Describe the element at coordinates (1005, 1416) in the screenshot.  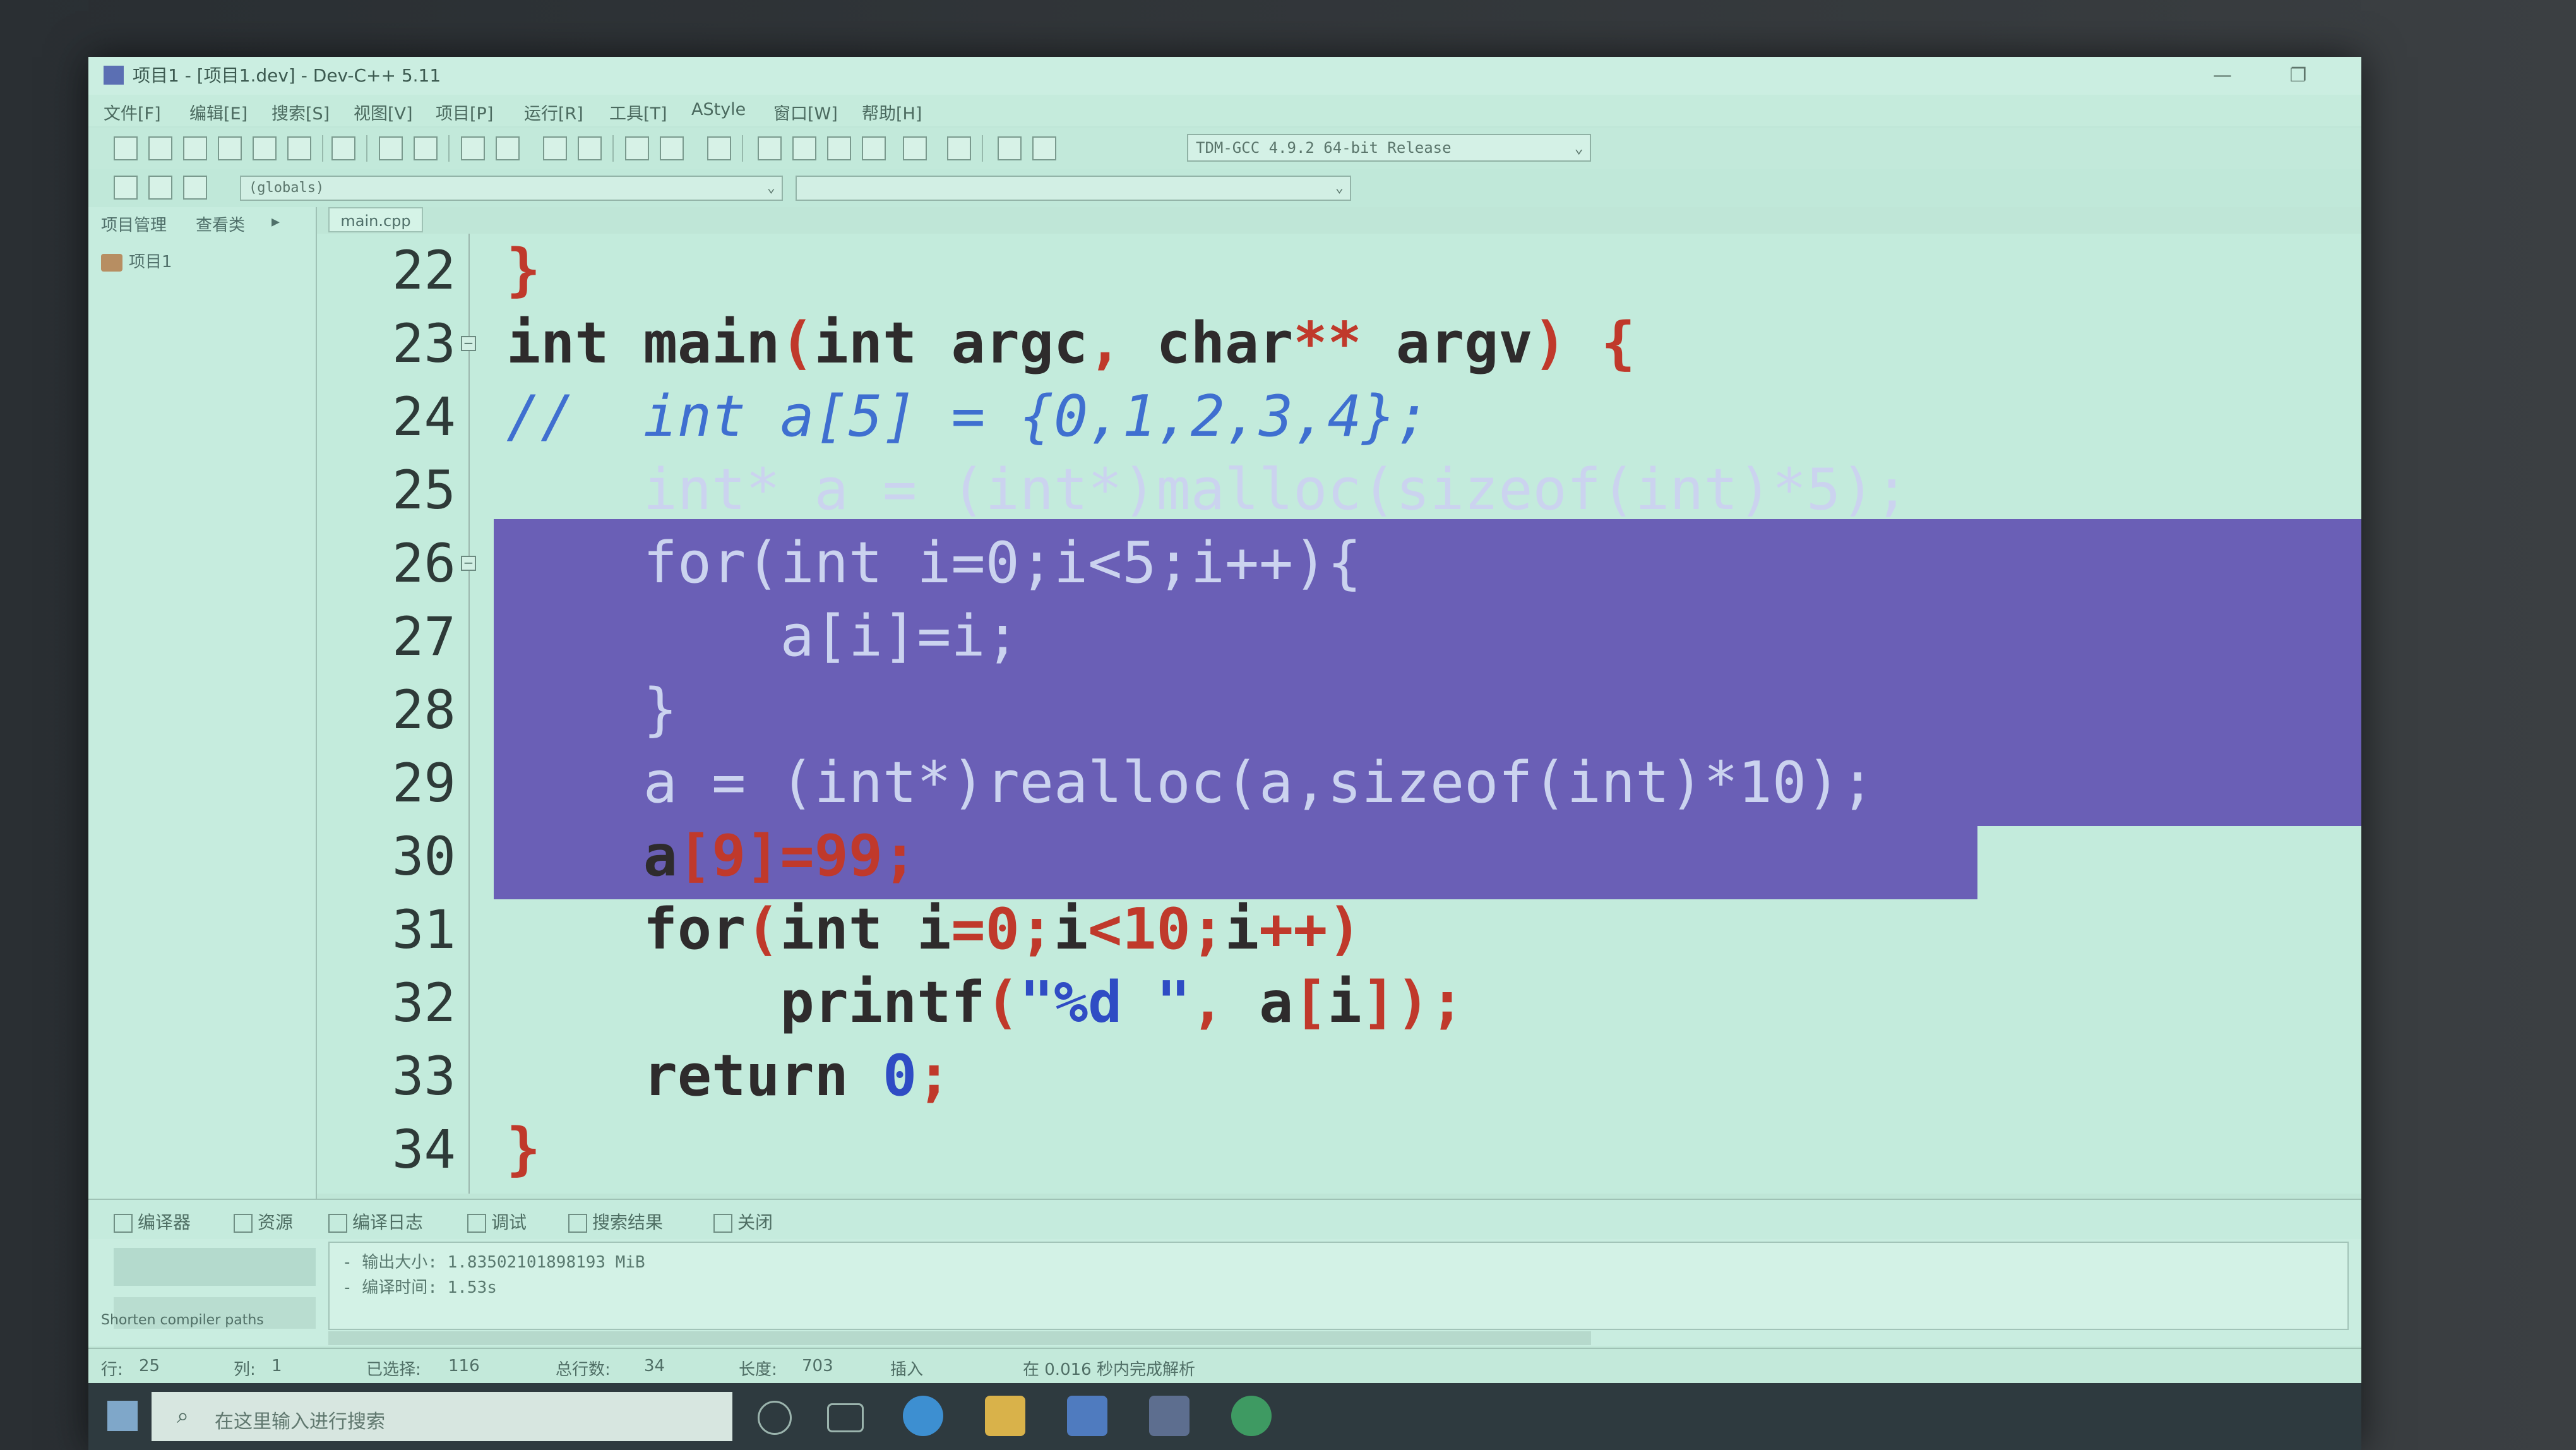
I see `file-explorer-icon` at that location.